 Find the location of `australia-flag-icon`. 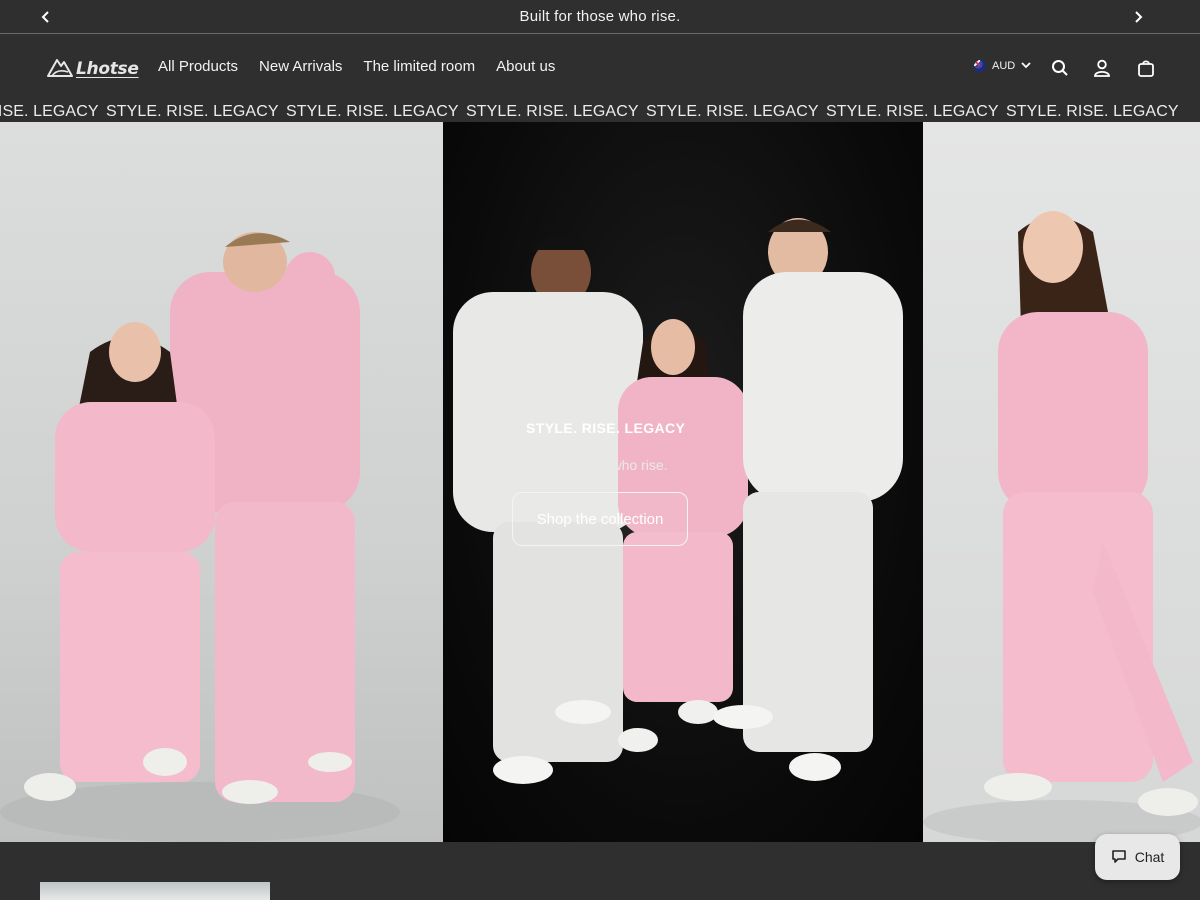

australia-flag-icon is located at coordinates (980, 66).